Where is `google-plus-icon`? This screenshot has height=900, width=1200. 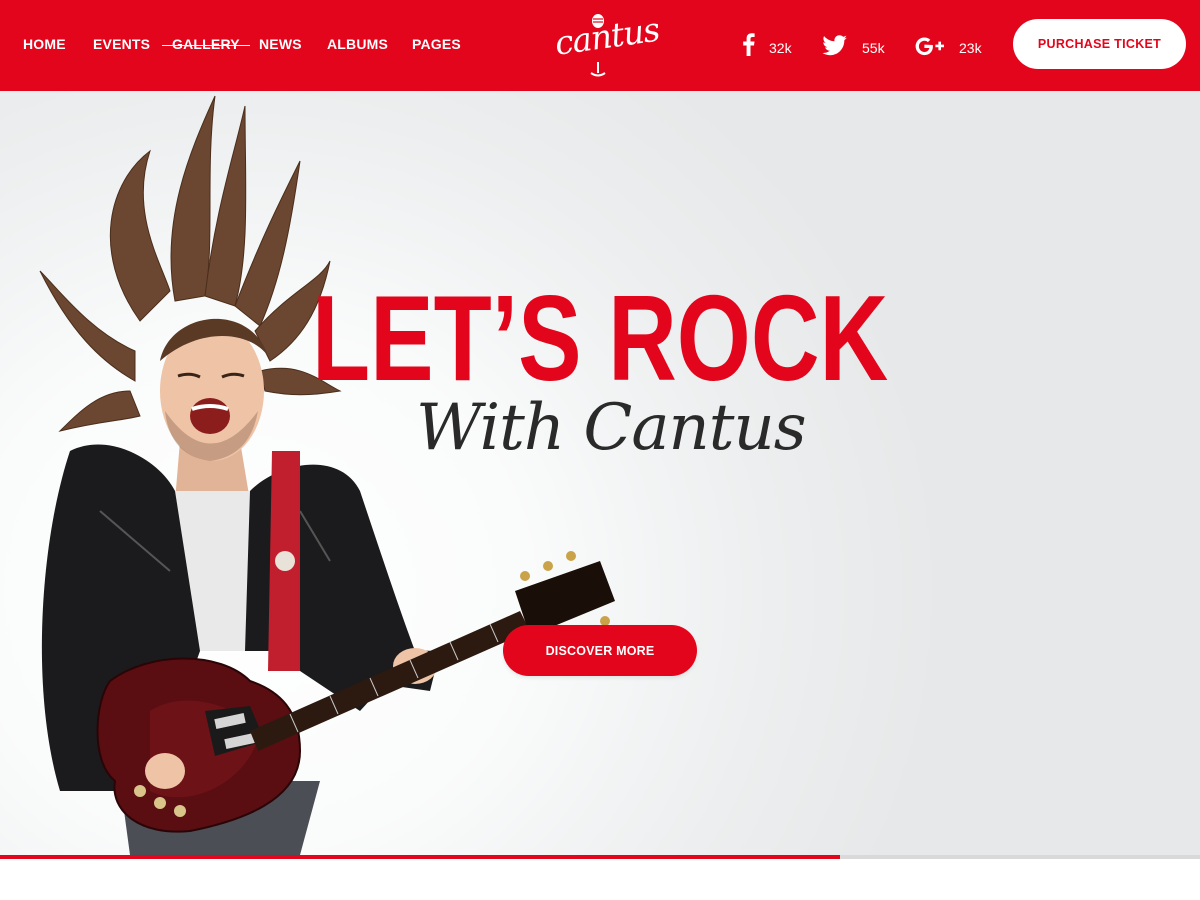 google-plus-icon is located at coordinates (929, 46).